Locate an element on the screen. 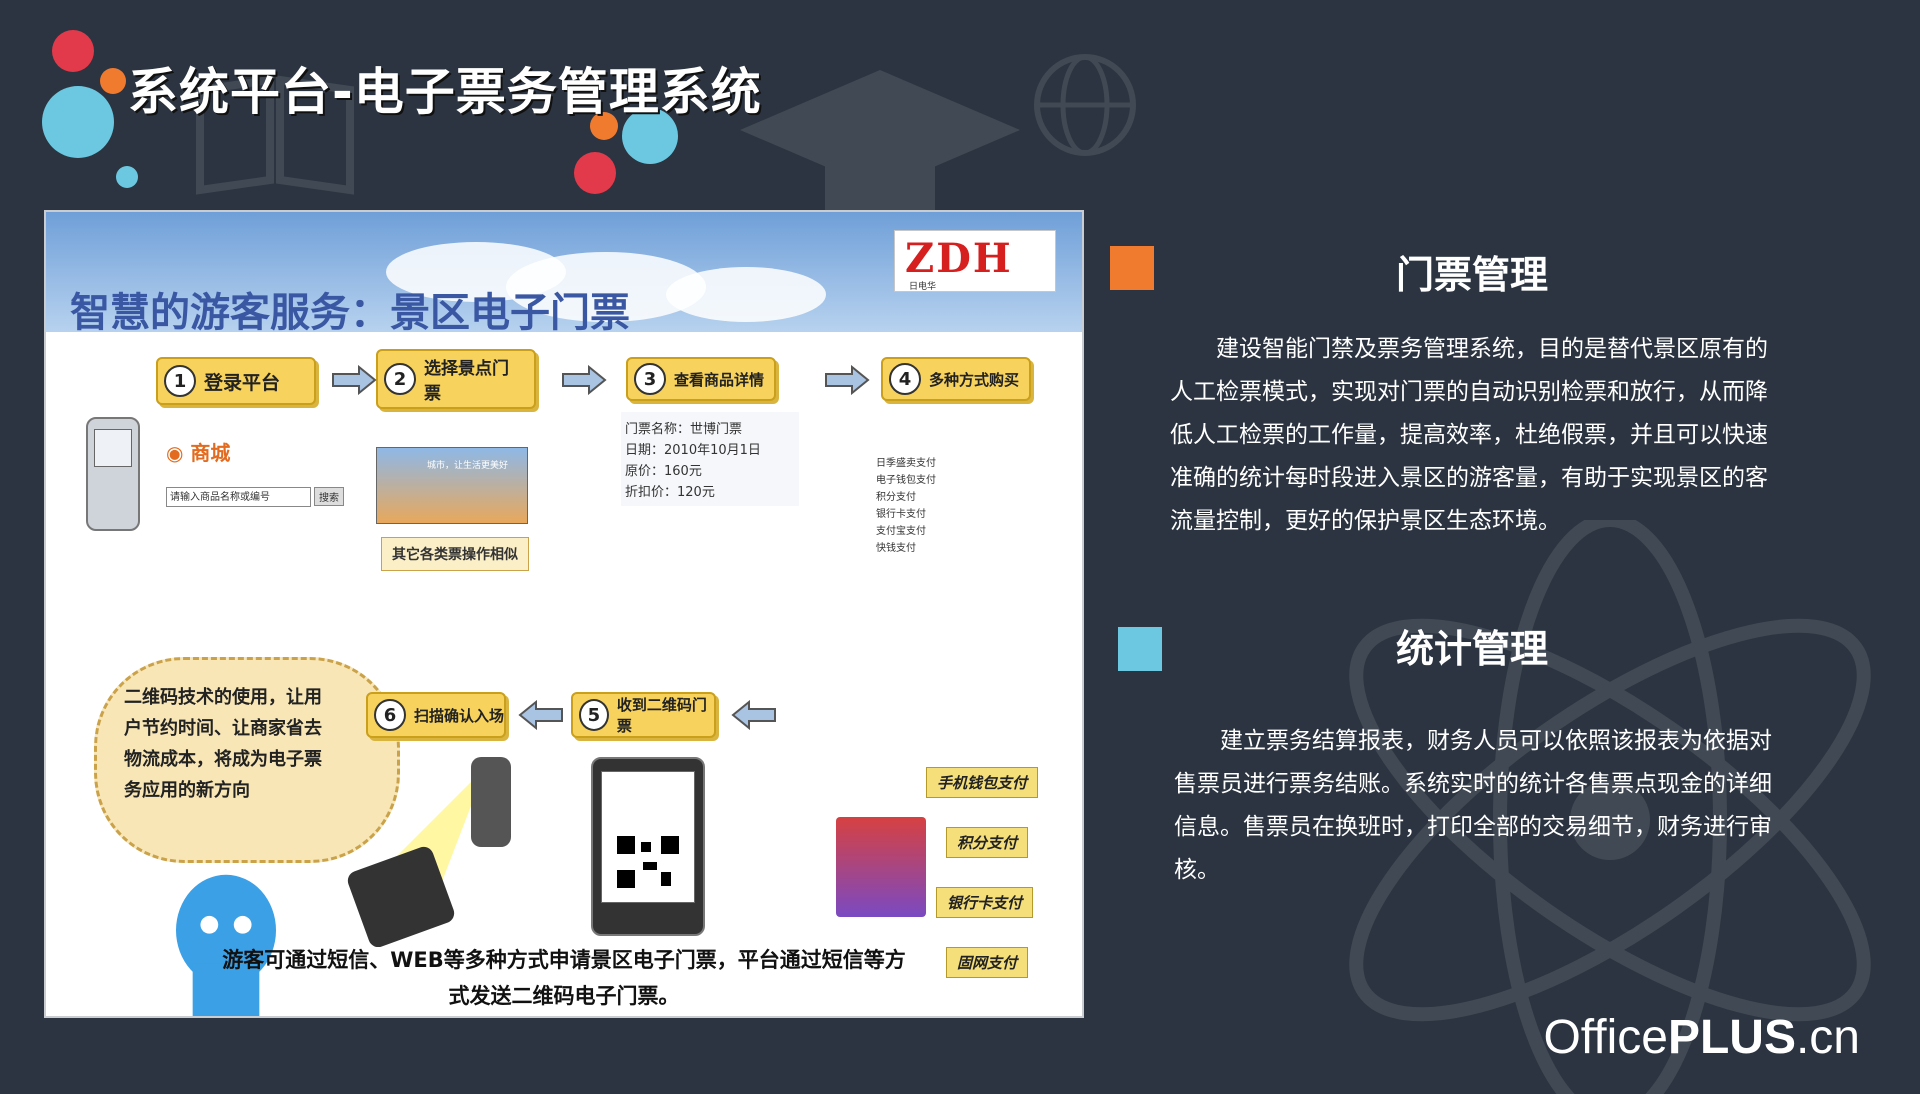 This screenshot has height=1094, width=1920. step-number: 5 is located at coordinates (594, 715).